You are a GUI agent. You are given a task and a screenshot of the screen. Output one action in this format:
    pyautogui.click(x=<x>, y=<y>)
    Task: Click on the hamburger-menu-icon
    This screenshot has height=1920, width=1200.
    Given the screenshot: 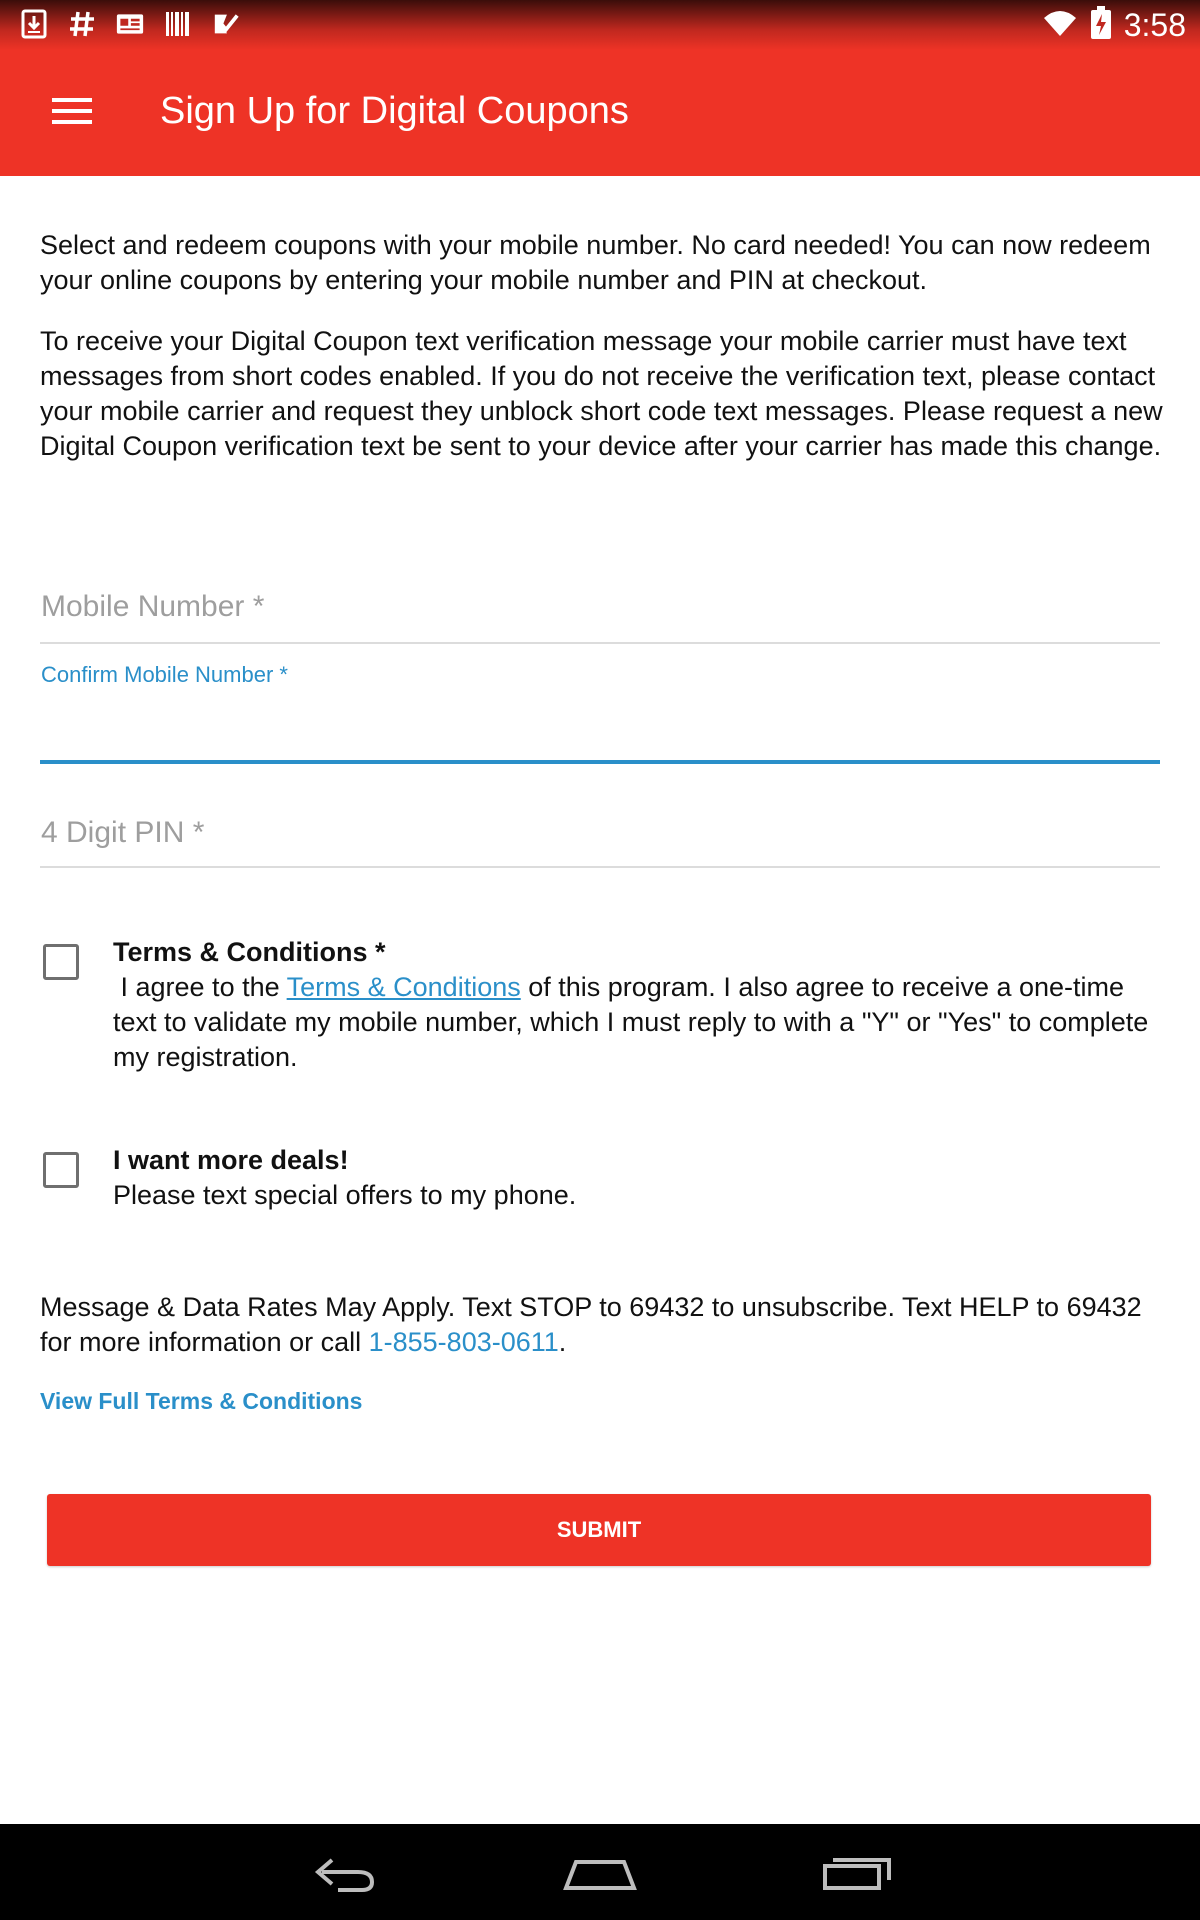 What is the action you would take?
    pyautogui.click(x=72, y=112)
    